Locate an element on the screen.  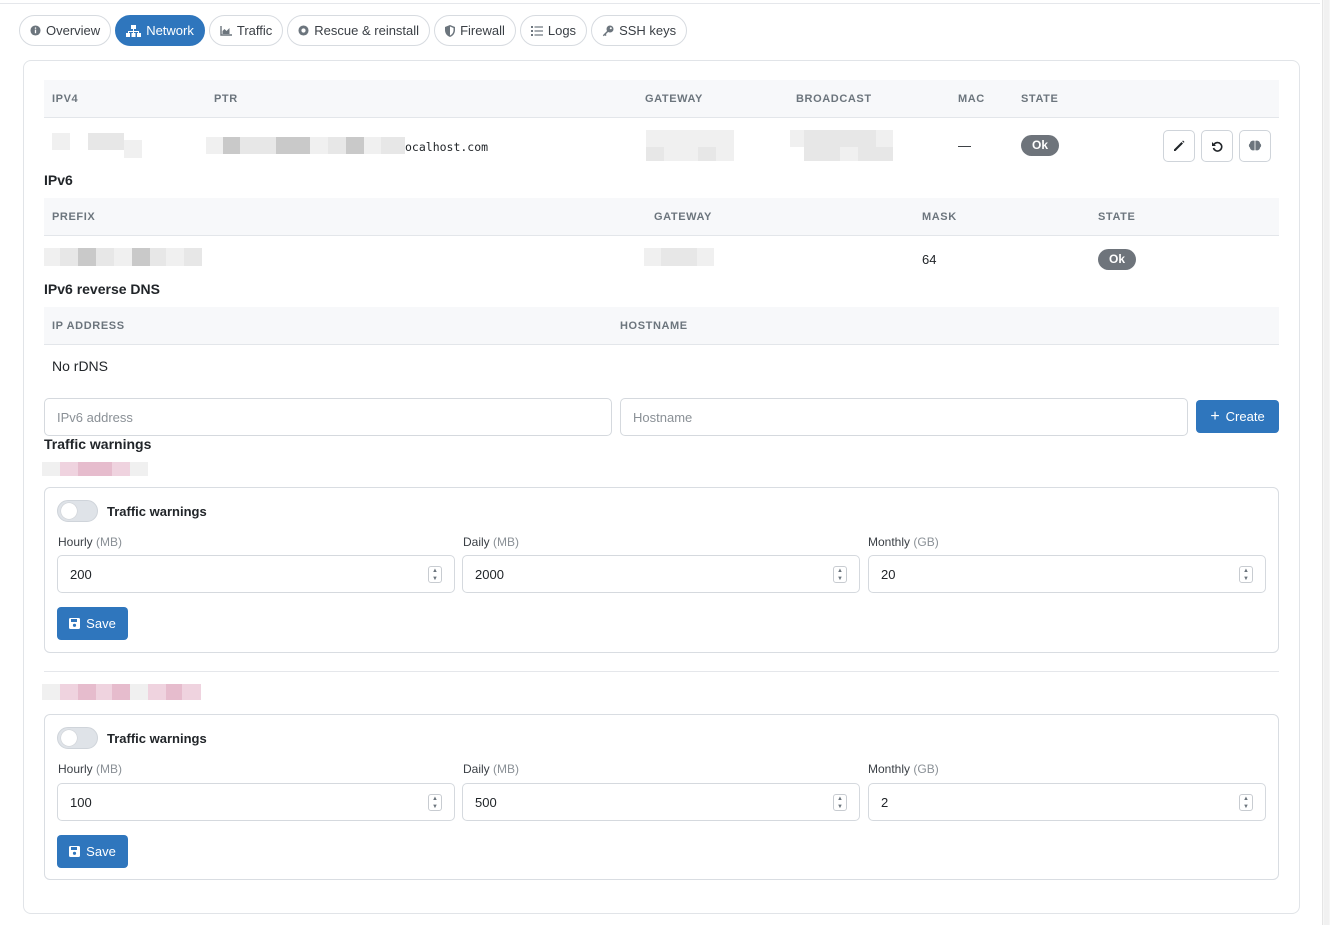
col-prefix: Prefix is located at coordinates (74, 217).